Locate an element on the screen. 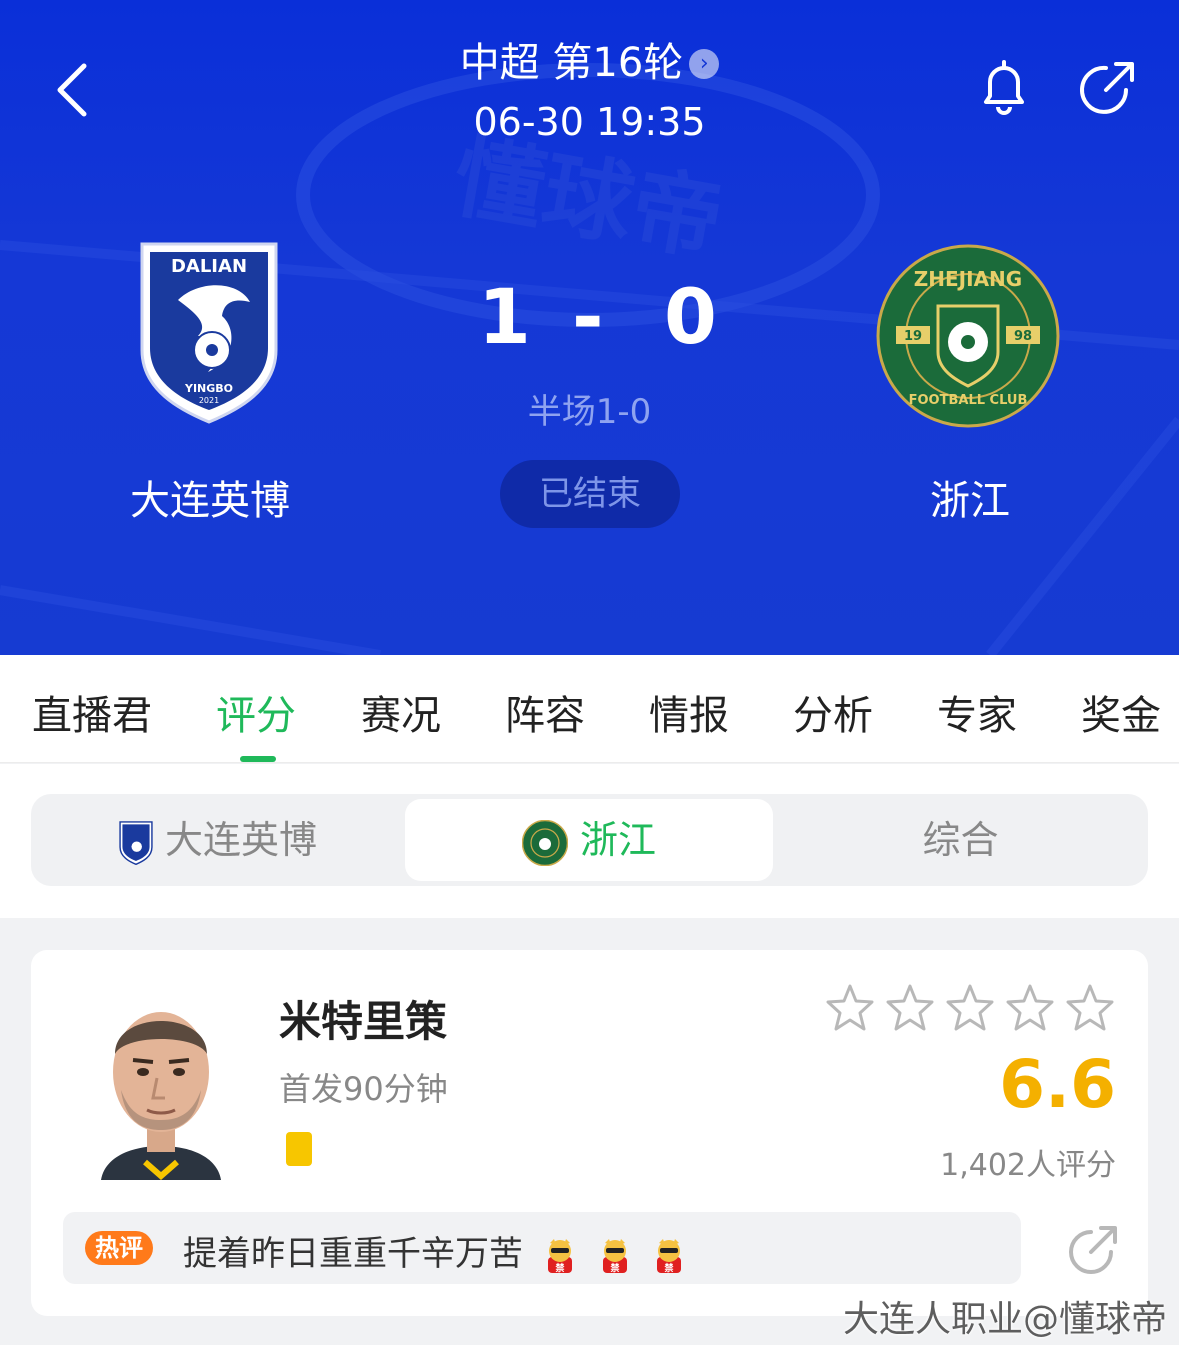  tab-intel: 情报 is located at coordinates (689, 712).